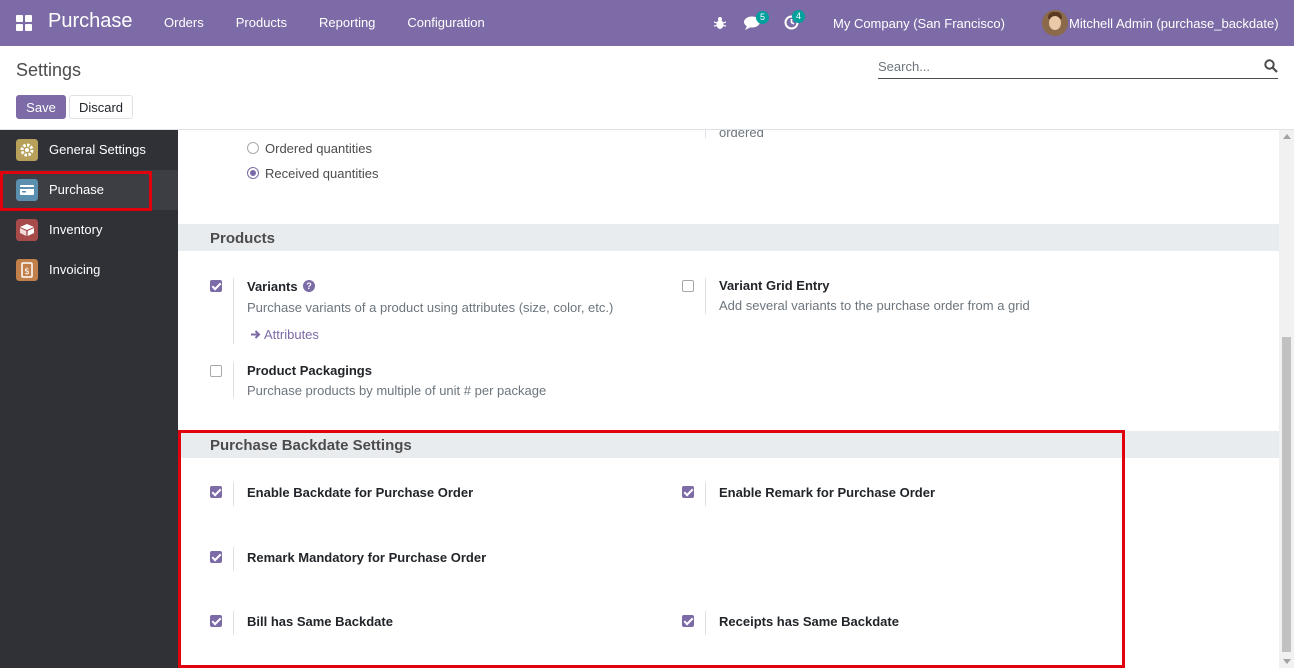 This screenshot has height=668, width=1294. What do you see at coordinates (774, 285) in the screenshot?
I see `setting-title: Variant Grid Entry` at bounding box center [774, 285].